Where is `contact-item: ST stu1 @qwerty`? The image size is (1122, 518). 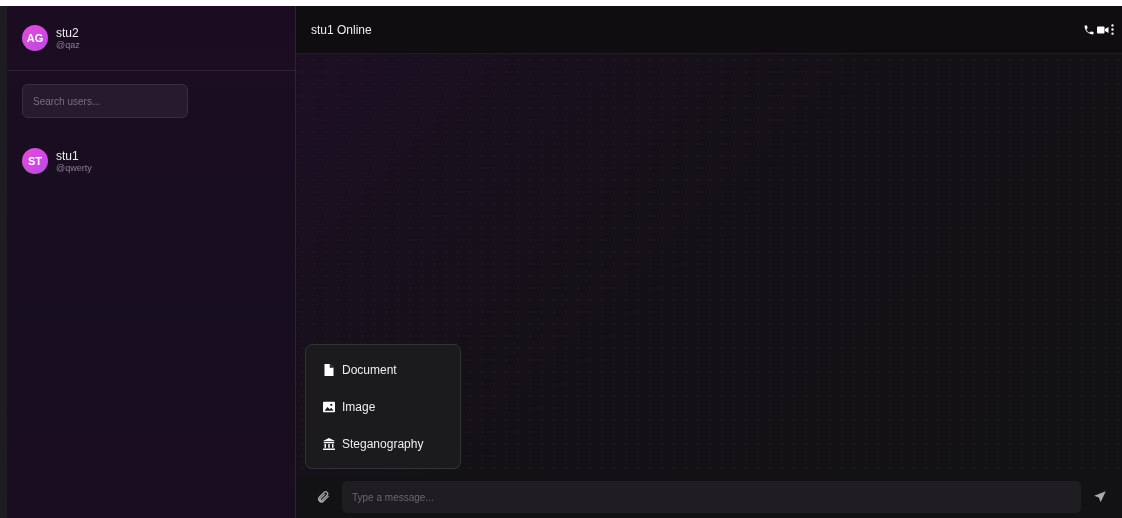 contact-item: ST stu1 @qwerty is located at coordinates (151, 161).